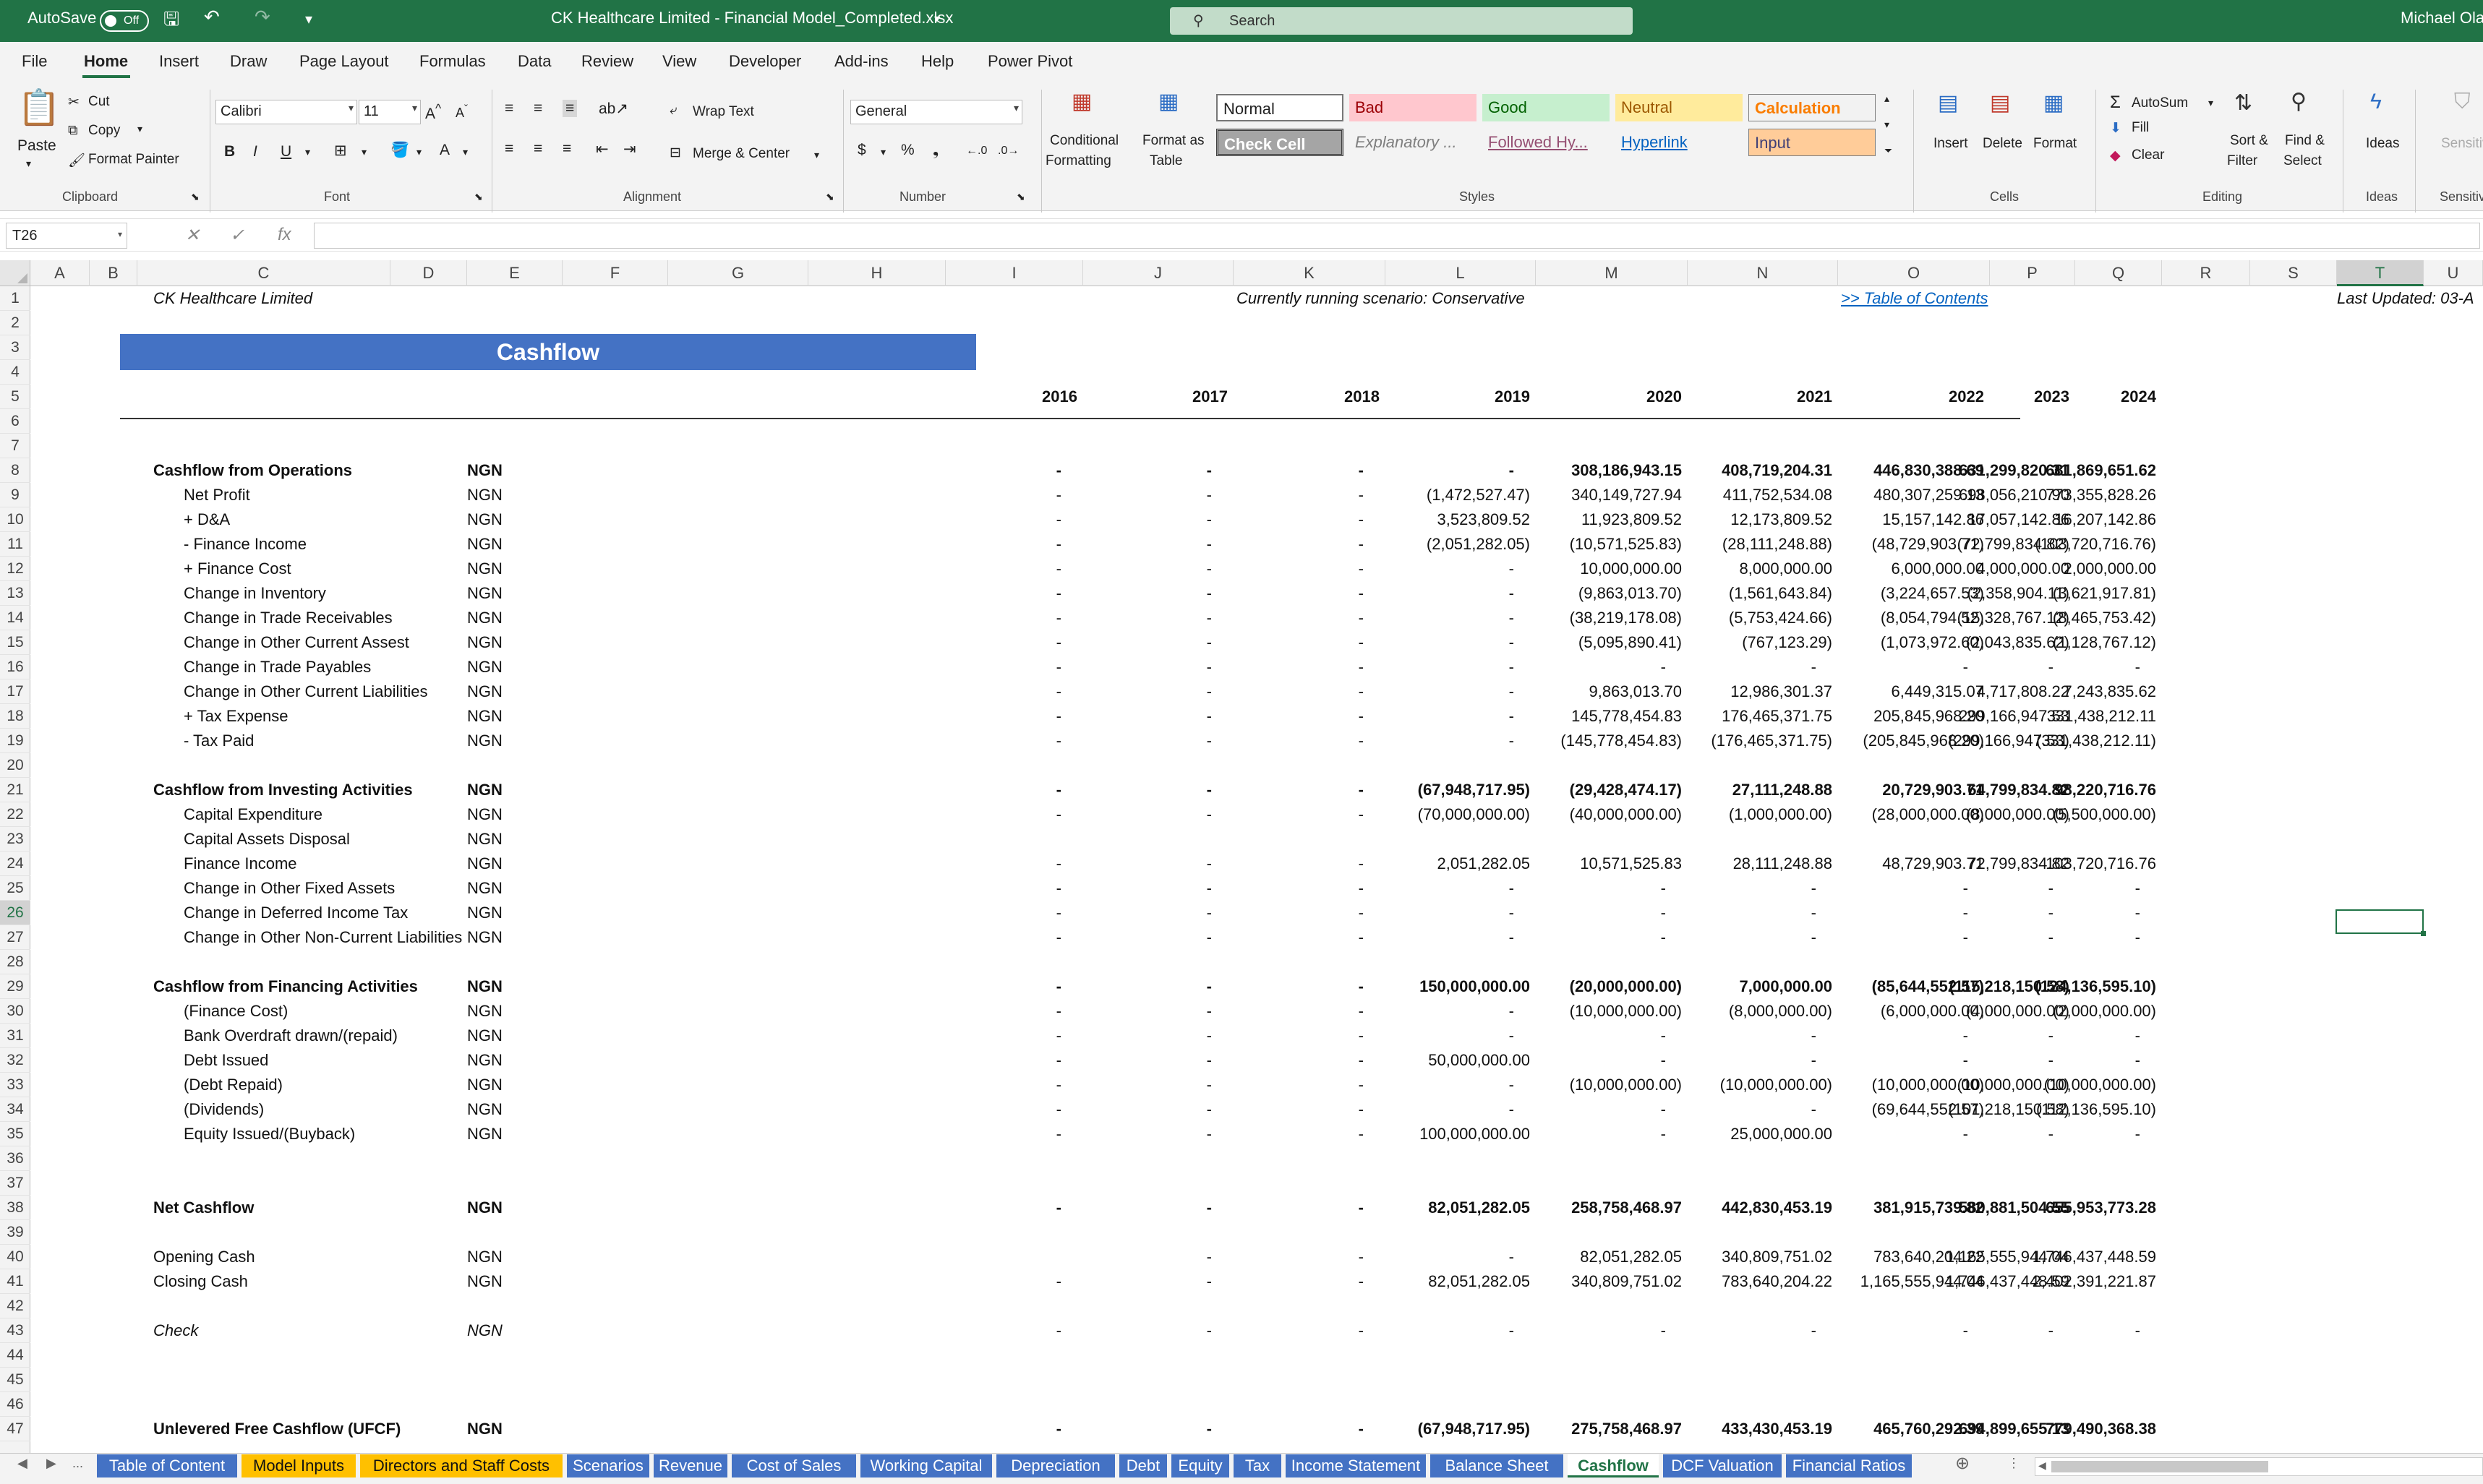 This screenshot has height=1484, width=2483. I want to click on line-value: (112,136,595.10), so click(2076, 1109).